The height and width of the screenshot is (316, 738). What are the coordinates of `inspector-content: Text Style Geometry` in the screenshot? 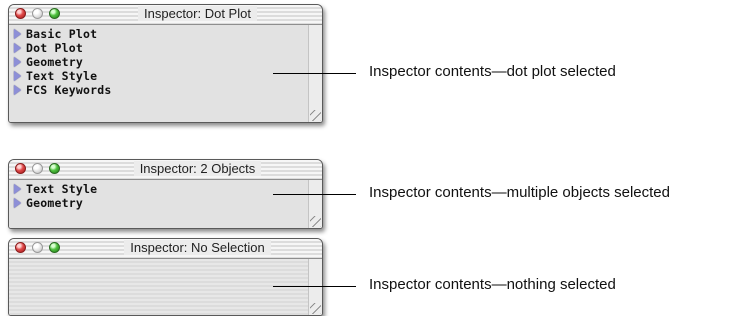 It's located at (165, 204).